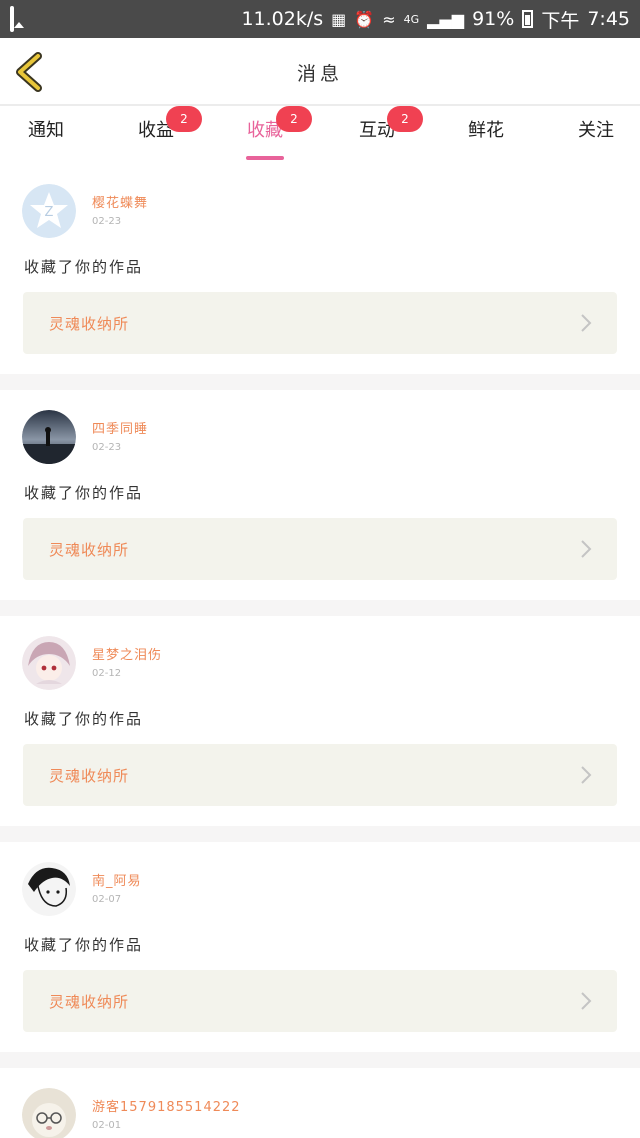 The width and height of the screenshot is (640, 1138). I want to click on active-tab-indicator, so click(265, 158).